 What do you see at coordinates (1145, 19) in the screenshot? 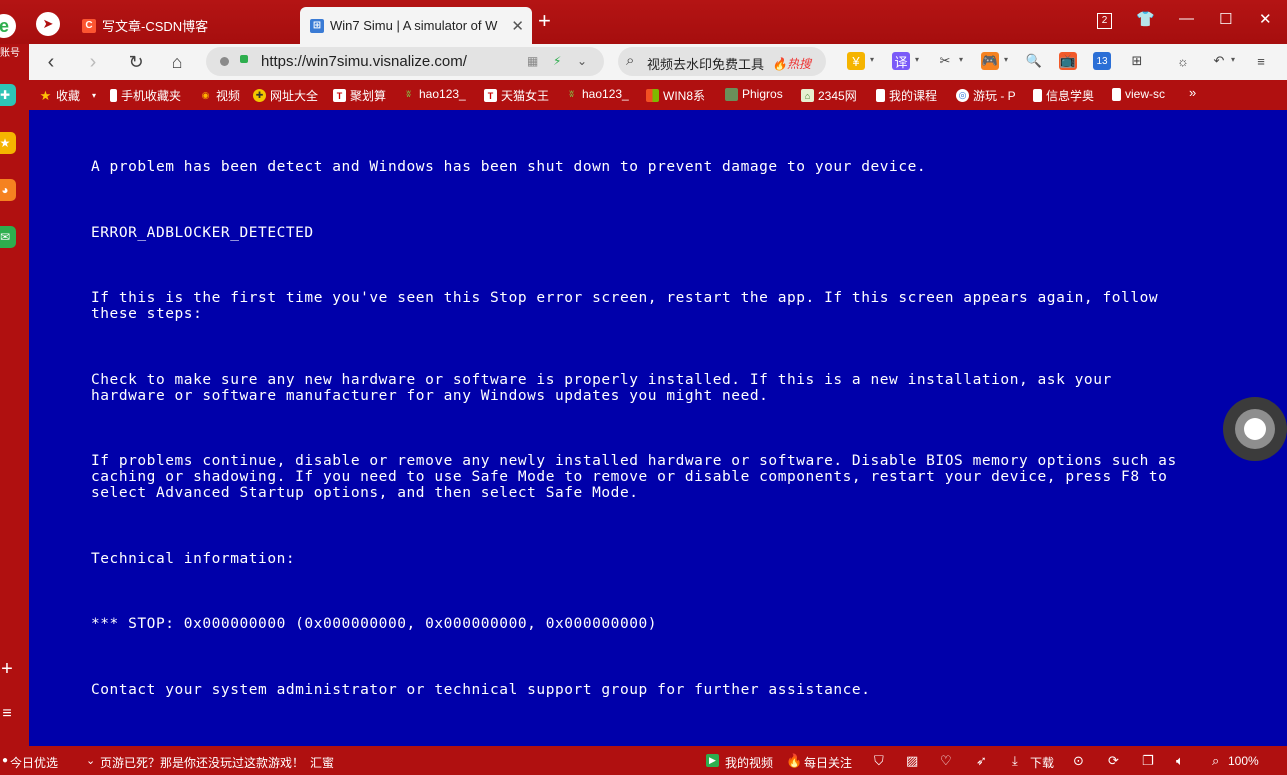
I see `shirt-icon: 👕` at bounding box center [1145, 19].